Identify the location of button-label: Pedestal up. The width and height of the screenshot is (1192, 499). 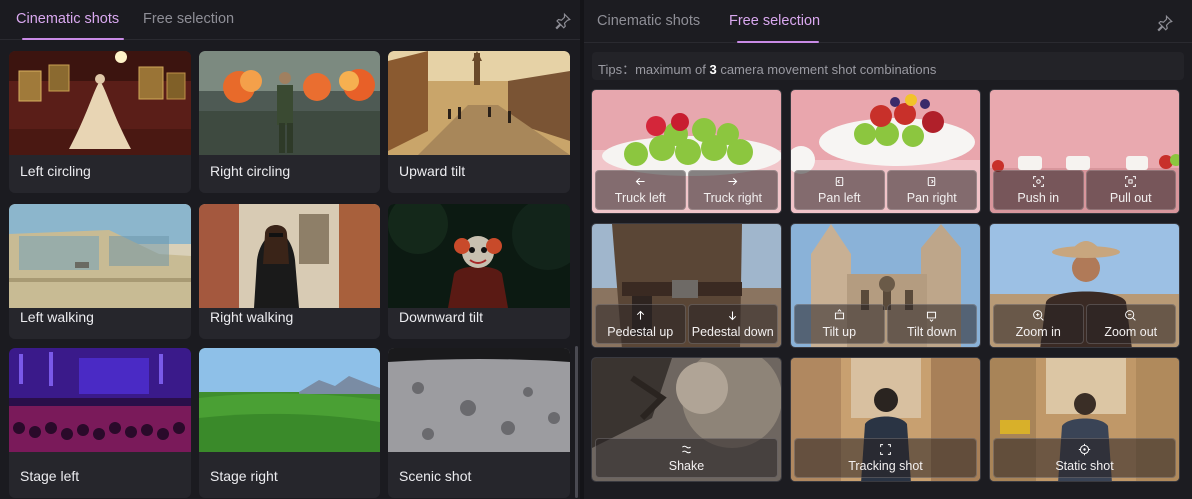
(640, 332).